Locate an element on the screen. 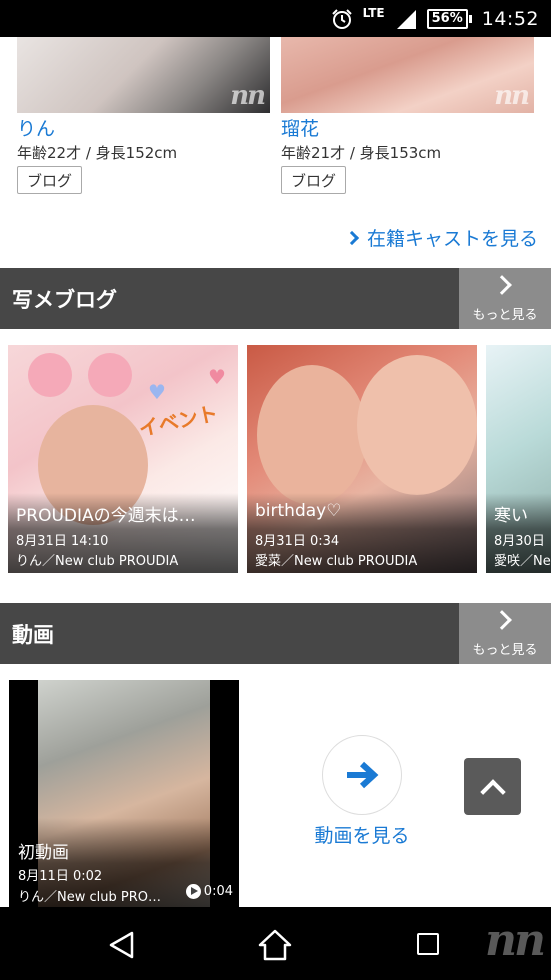 This screenshot has width=551, height=980. video-duration: 0:04 is located at coordinates (209, 891).